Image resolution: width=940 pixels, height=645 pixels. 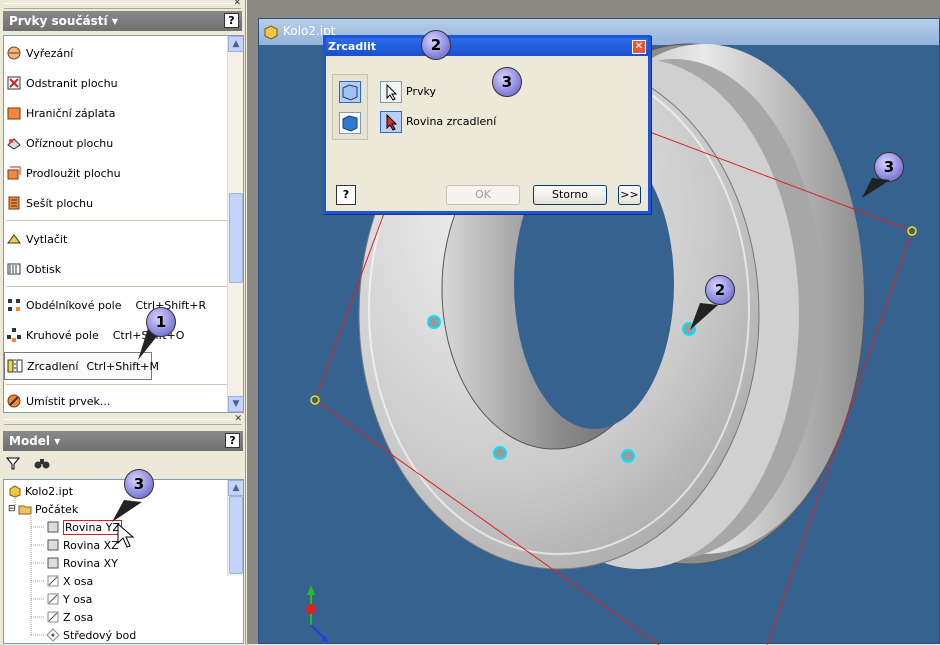 What do you see at coordinates (53, 366) in the screenshot?
I see `cmd-label: Zrcadlení` at bounding box center [53, 366].